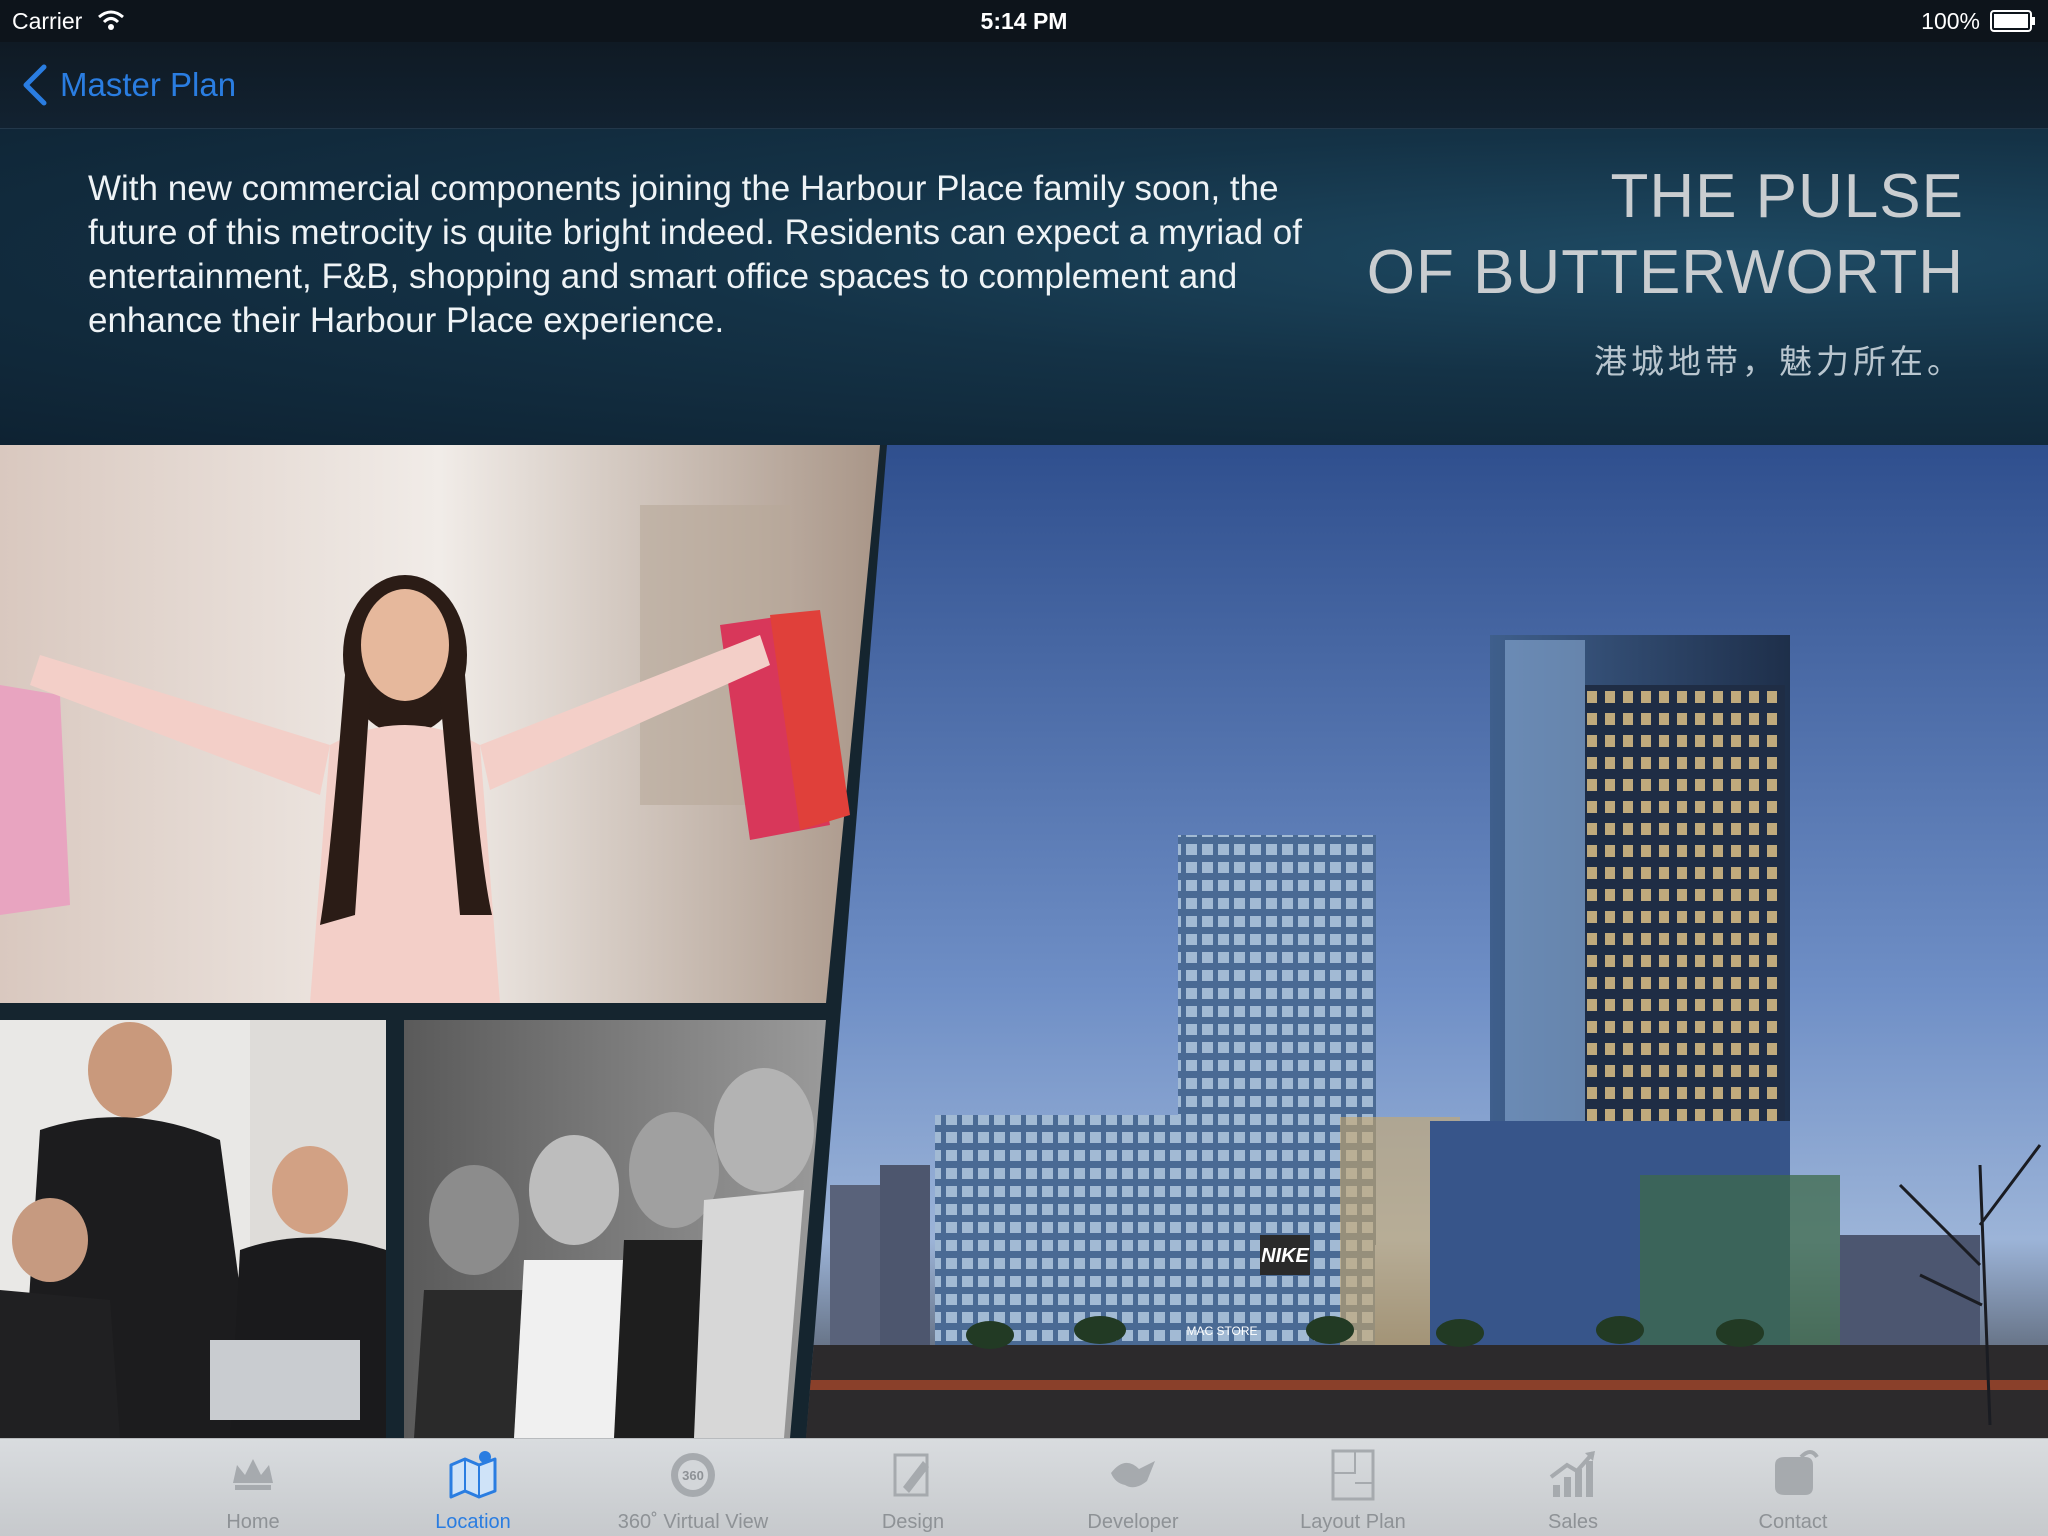 The height and width of the screenshot is (1536, 2048). Describe the element at coordinates (911, 1475) in the screenshot. I see `design-icon` at that location.